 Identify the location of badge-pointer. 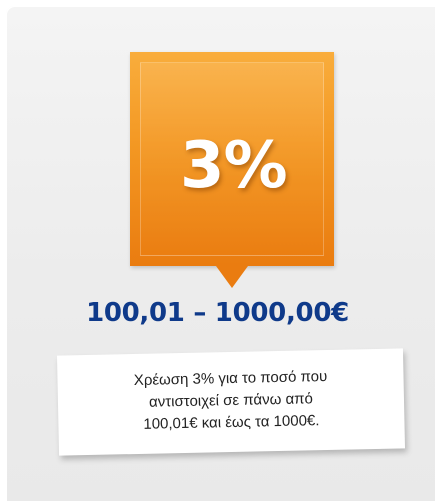
(232, 277).